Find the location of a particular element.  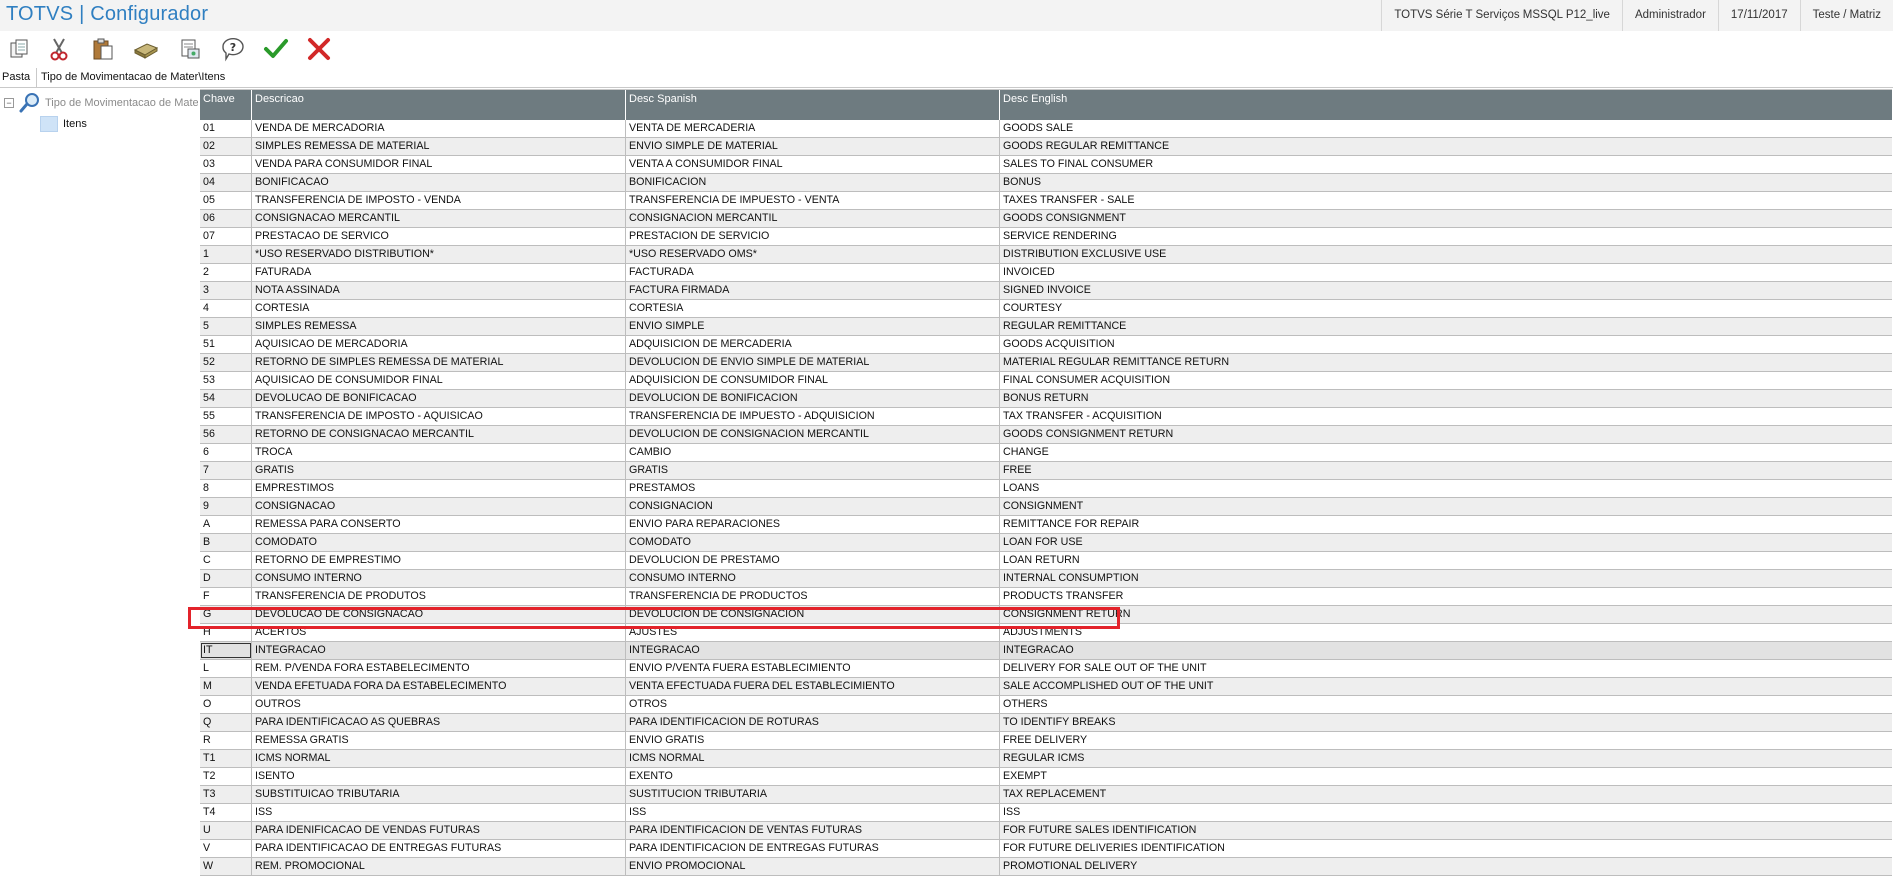

cell-desc-english: LOANS is located at coordinates (1446, 488).